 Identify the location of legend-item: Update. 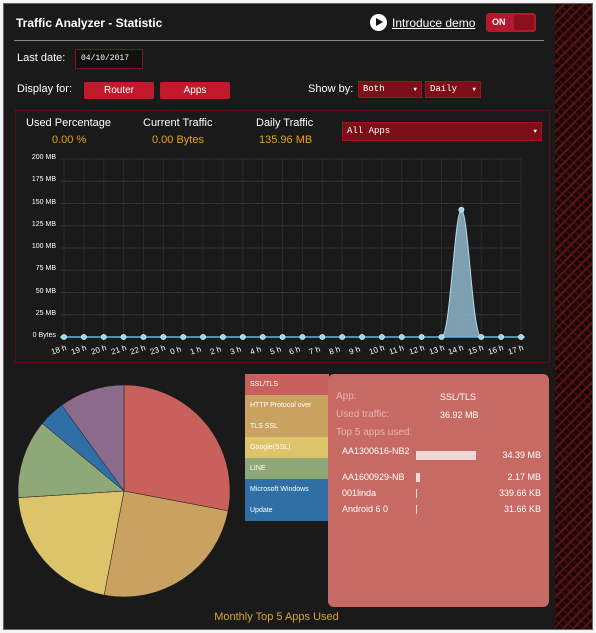
(287, 510).